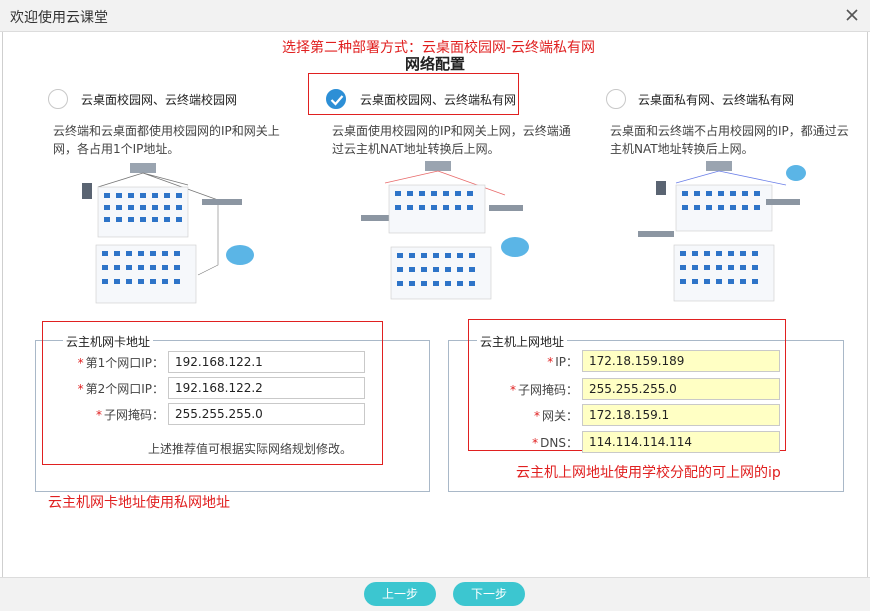 This screenshot has width=870, height=611. What do you see at coordinates (555, 416) in the screenshot?
I see `inet-gateway-label: * 网关：` at bounding box center [555, 416].